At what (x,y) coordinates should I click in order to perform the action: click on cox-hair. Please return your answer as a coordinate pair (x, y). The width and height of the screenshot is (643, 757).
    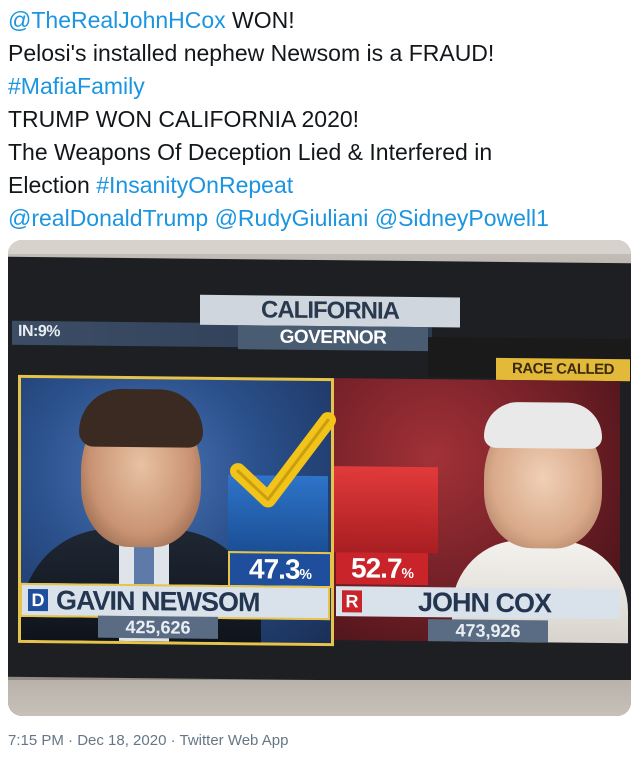
    Looking at the image, I should click on (543, 425).